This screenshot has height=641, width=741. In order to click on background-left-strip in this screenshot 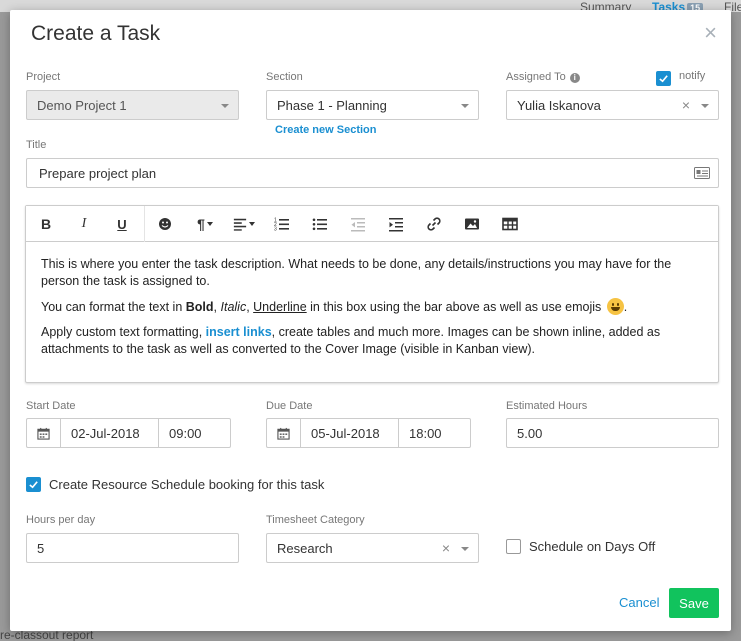, I will do `click(5, 326)`.